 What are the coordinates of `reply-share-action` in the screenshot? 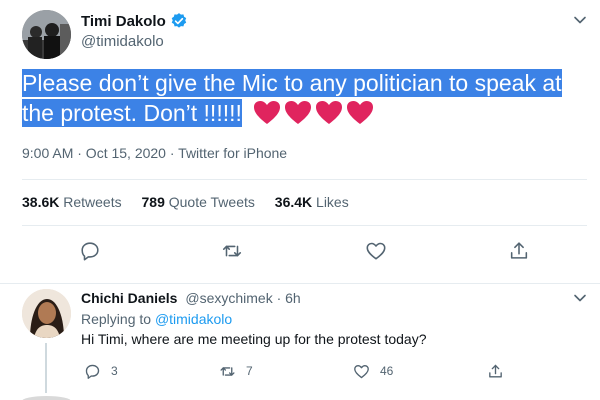 It's located at (500, 371).